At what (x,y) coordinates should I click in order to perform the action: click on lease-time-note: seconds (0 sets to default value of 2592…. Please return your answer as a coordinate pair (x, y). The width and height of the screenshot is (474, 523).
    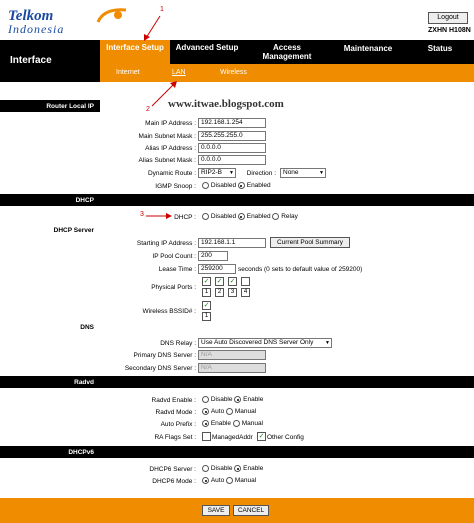
    Looking at the image, I should click on (300, 269).